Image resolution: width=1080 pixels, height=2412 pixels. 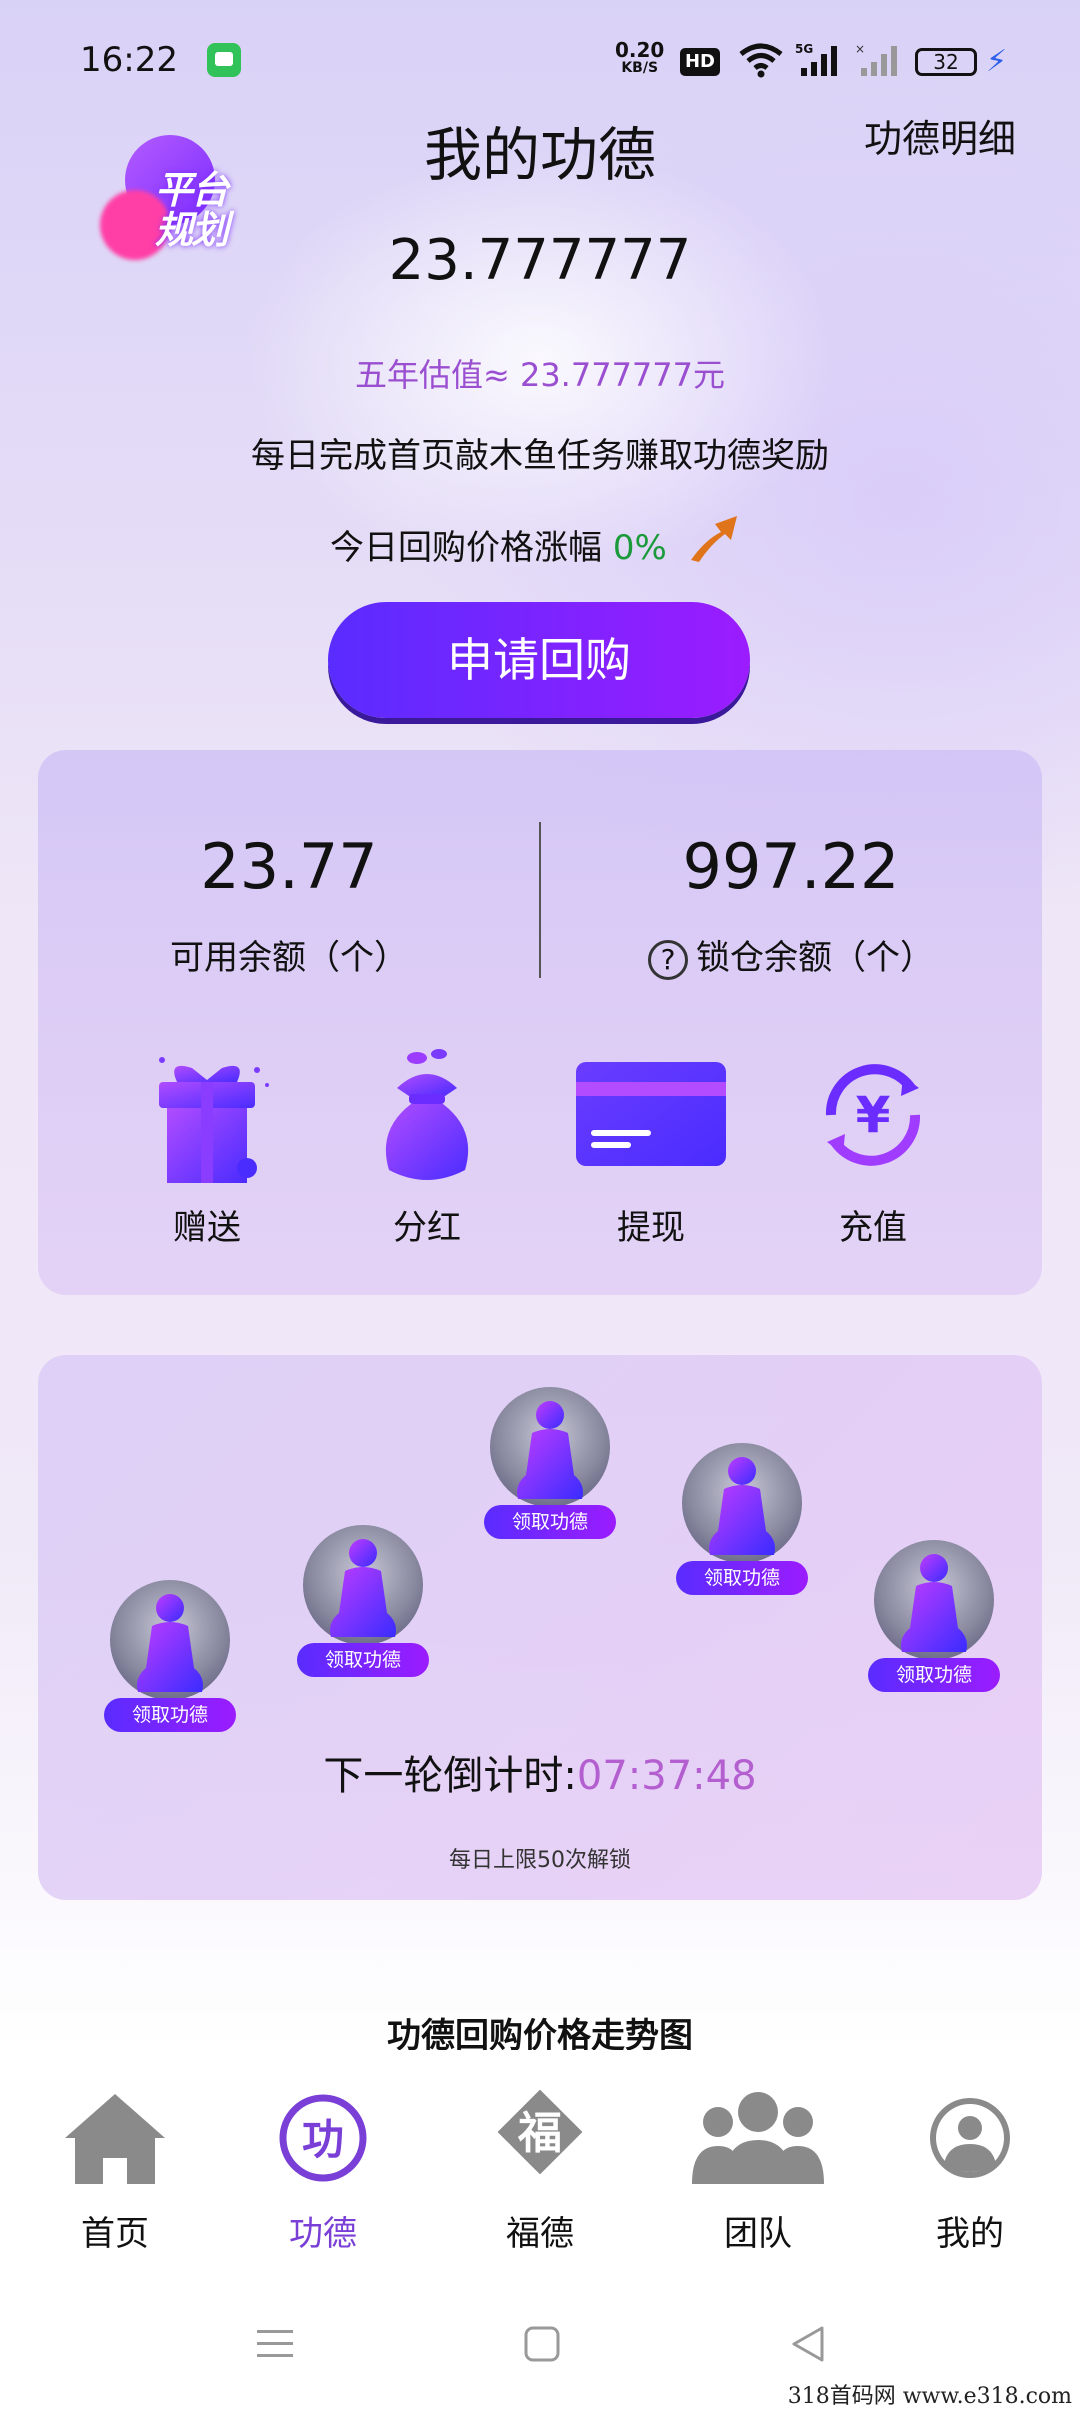 I want to click on price-rise-value: 0%, so click(x=639, y=548).